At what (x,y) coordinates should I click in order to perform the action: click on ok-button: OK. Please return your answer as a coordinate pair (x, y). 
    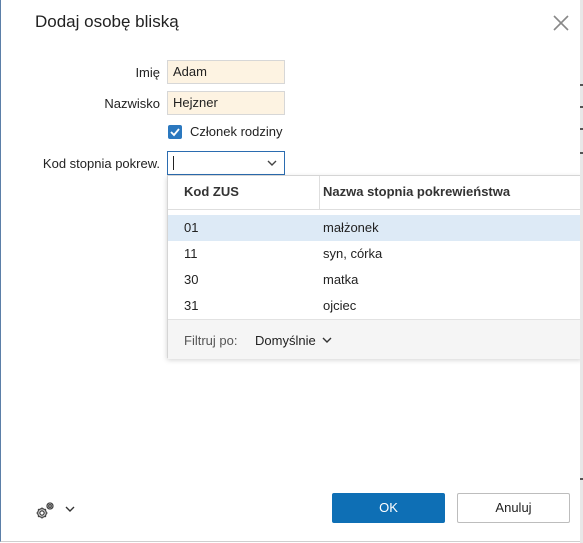
    Looking at the image, I should click on (388, 508).